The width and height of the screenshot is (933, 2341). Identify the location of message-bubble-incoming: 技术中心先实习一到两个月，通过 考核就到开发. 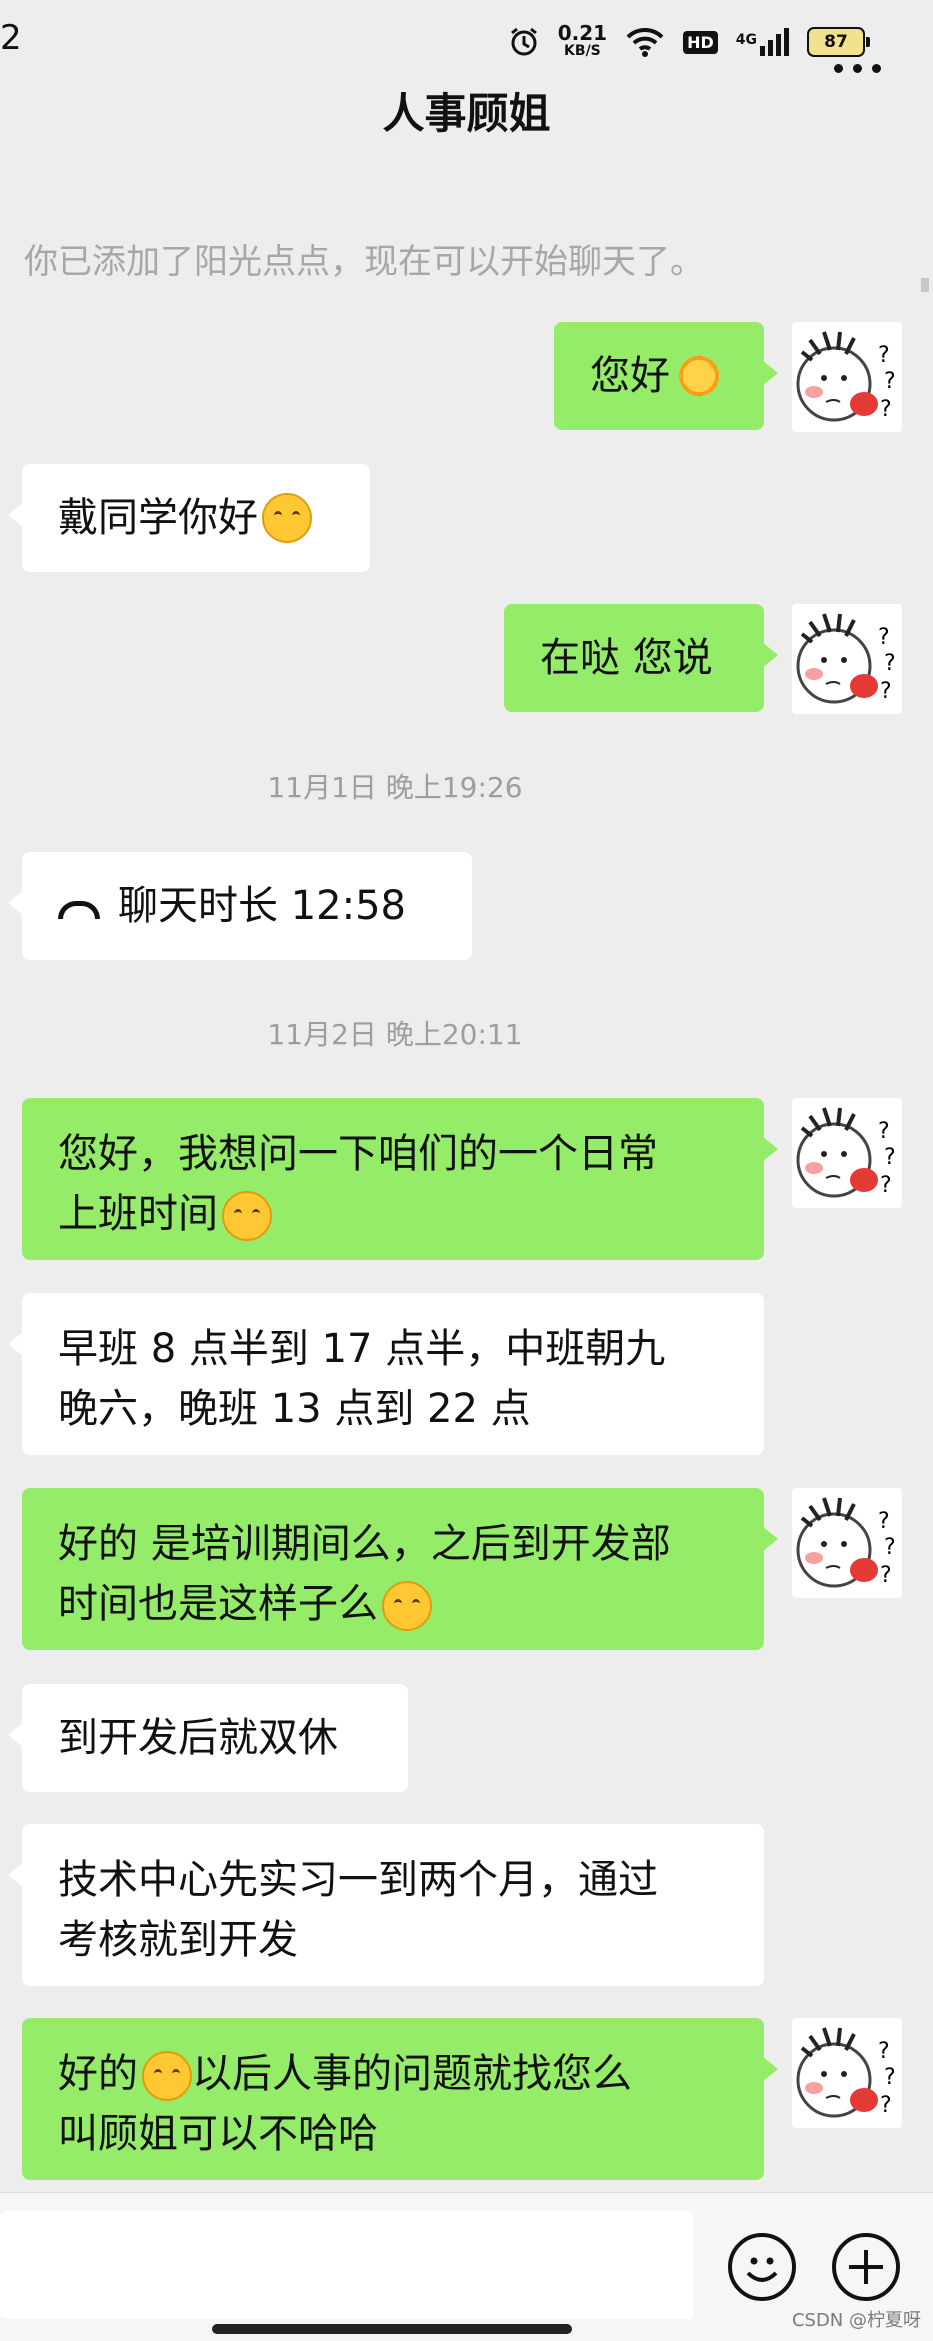
(386, 1905).